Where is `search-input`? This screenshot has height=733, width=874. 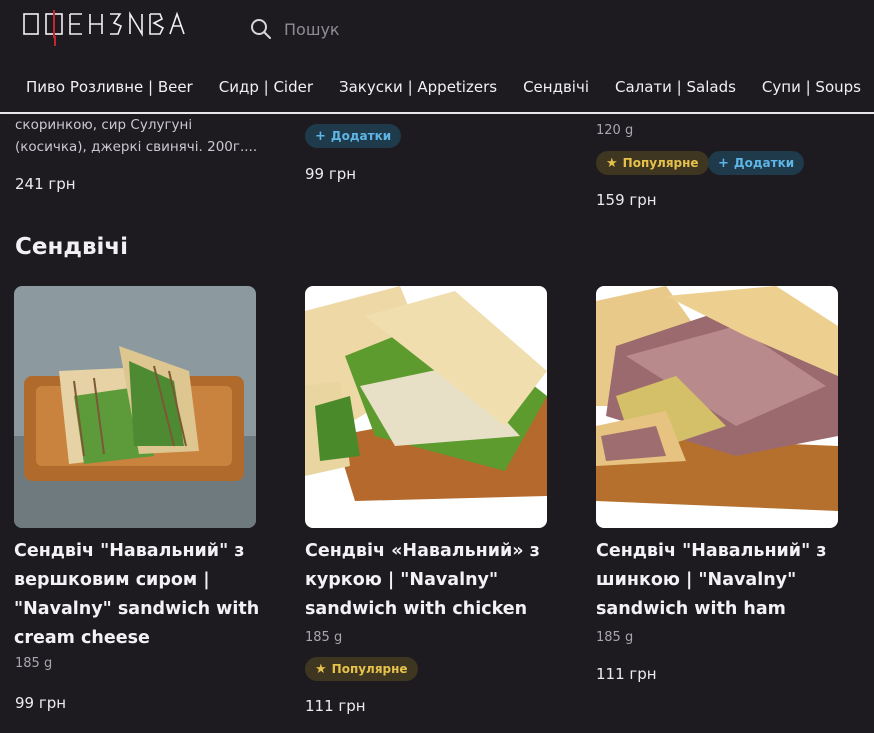
search-input is located at coordinates (384, 29).